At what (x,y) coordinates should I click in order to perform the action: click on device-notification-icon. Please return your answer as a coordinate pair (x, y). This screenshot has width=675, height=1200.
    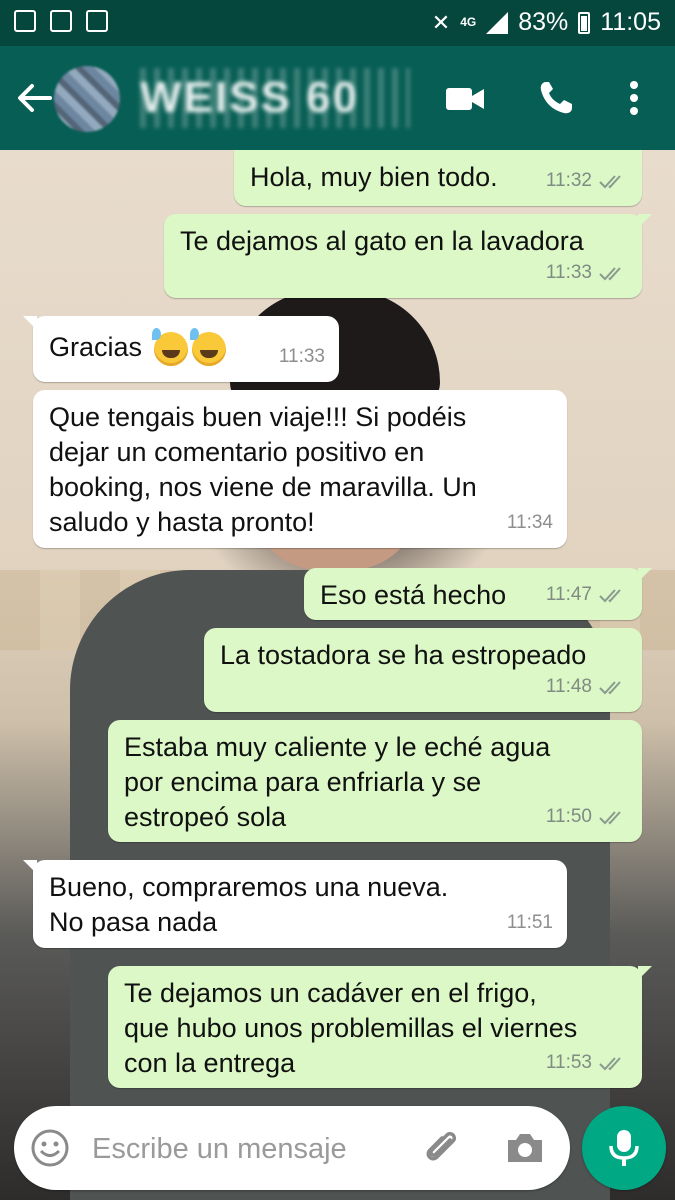
    Looking at the image, I should click on (97, 21).